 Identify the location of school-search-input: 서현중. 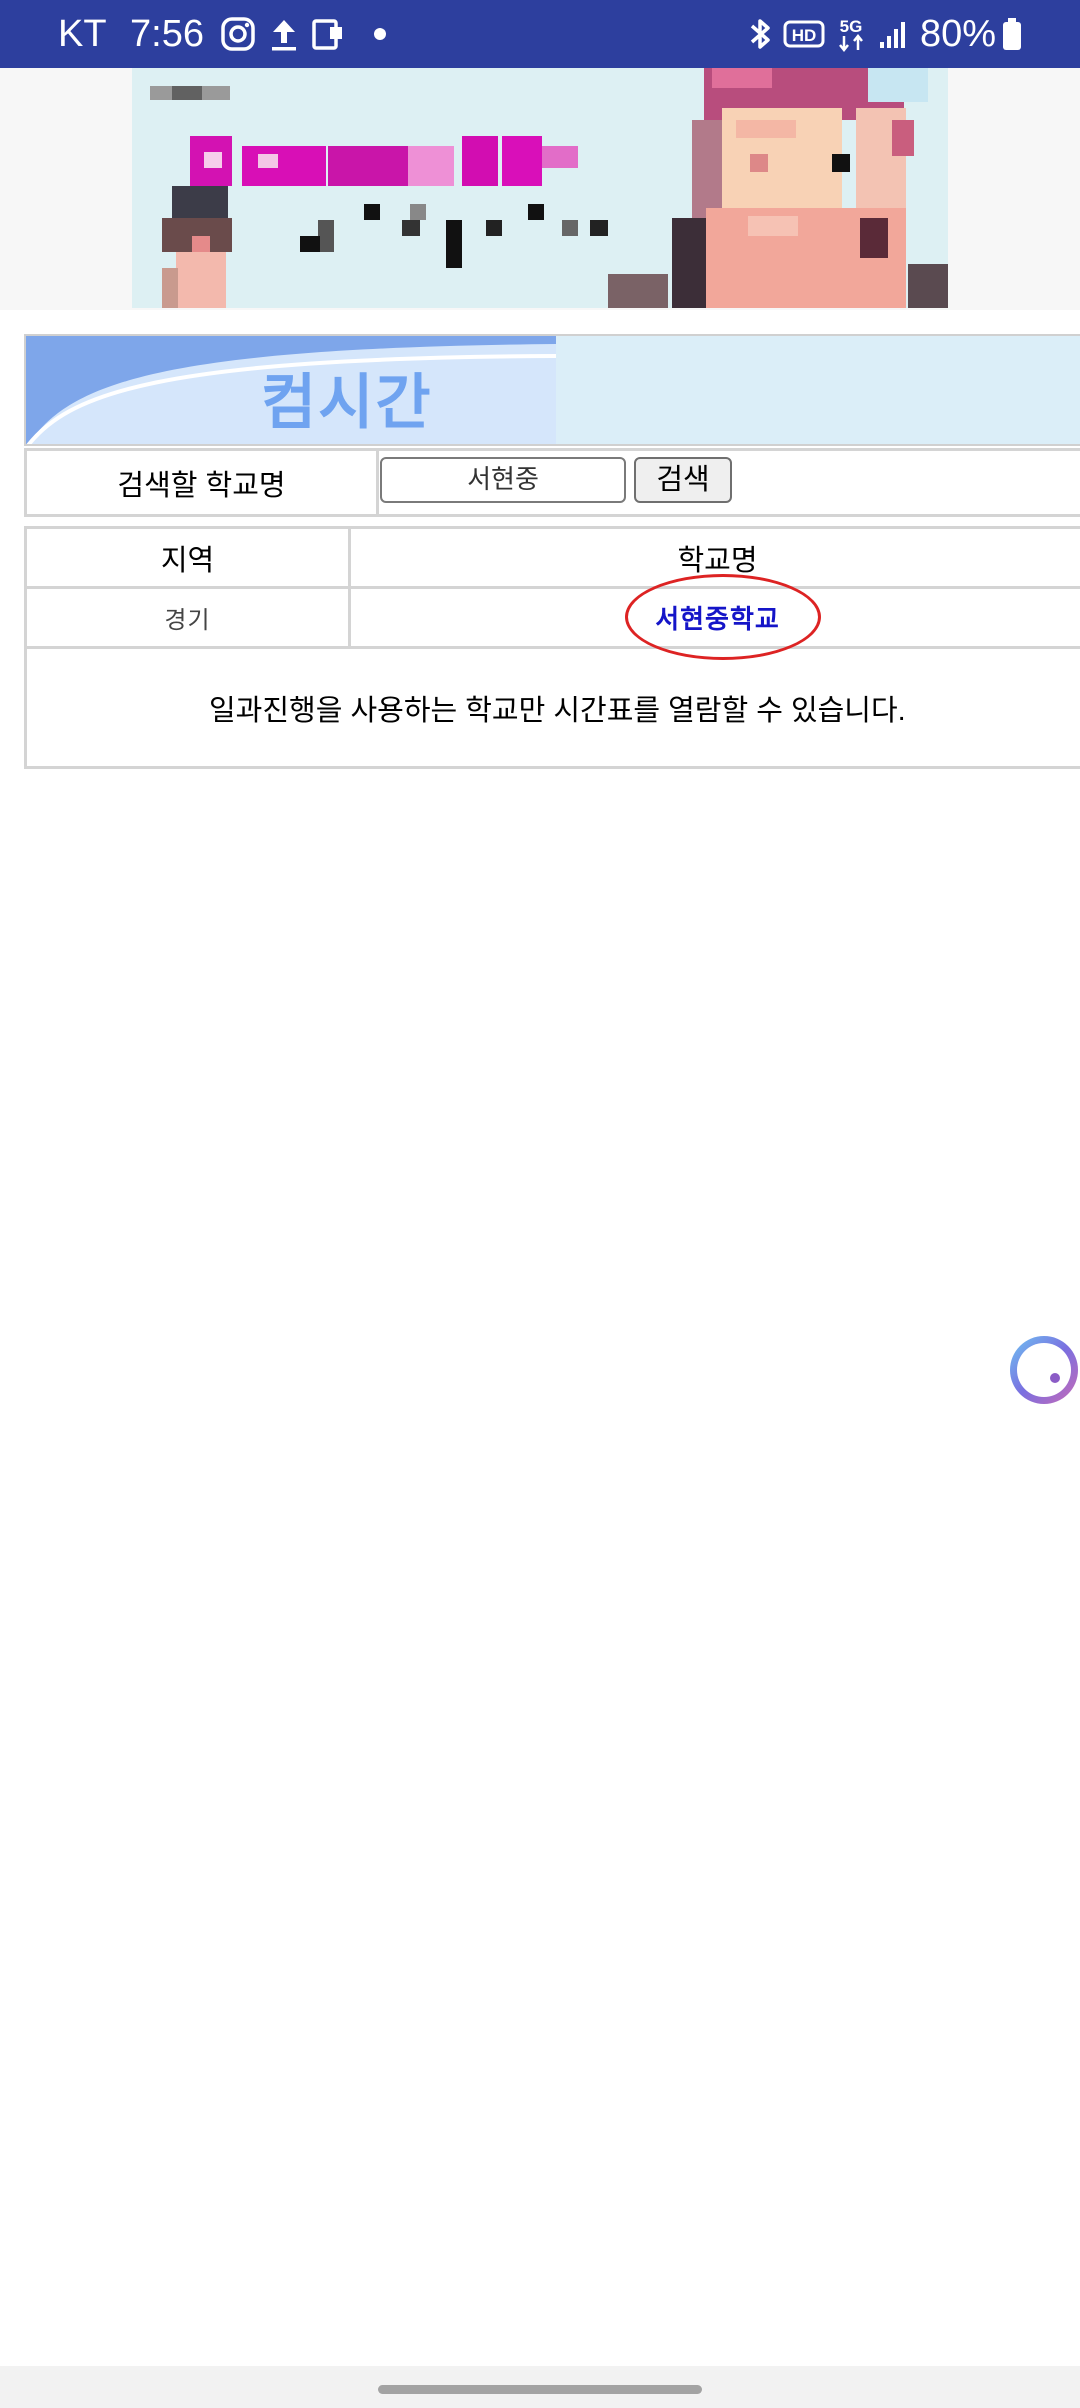
(503, 480).